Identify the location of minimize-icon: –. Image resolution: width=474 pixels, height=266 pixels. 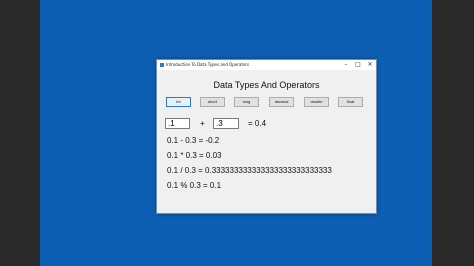
(346, 65).